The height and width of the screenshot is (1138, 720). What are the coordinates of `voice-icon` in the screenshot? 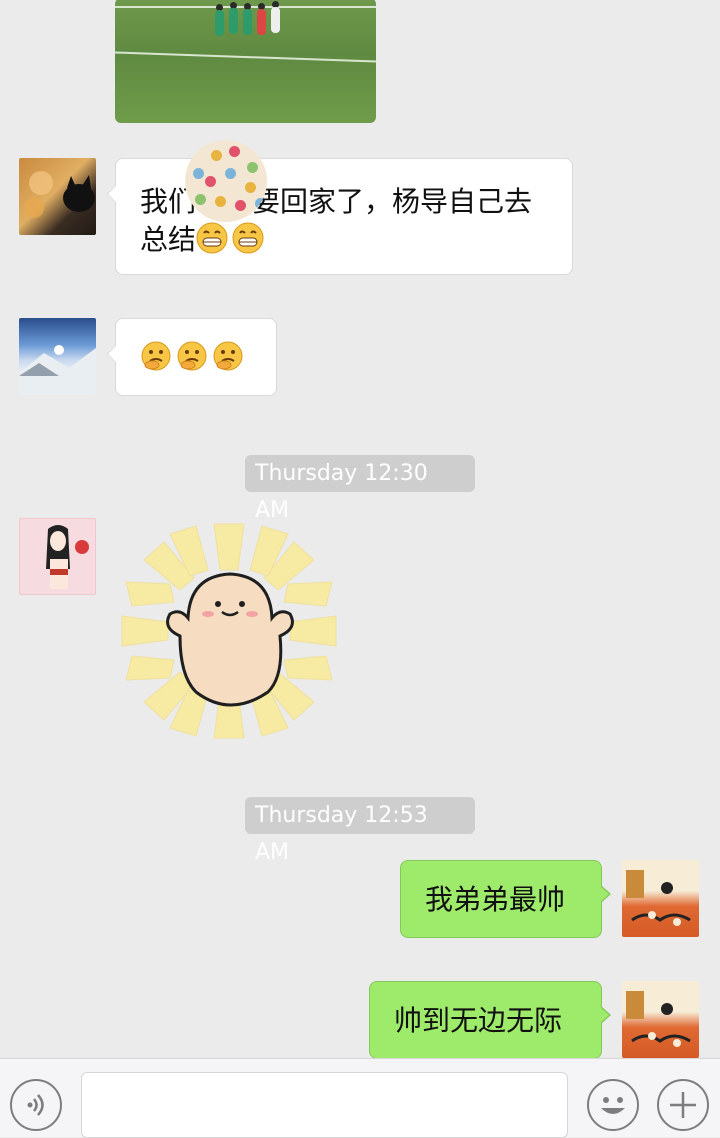 It's located at (35, 1105).